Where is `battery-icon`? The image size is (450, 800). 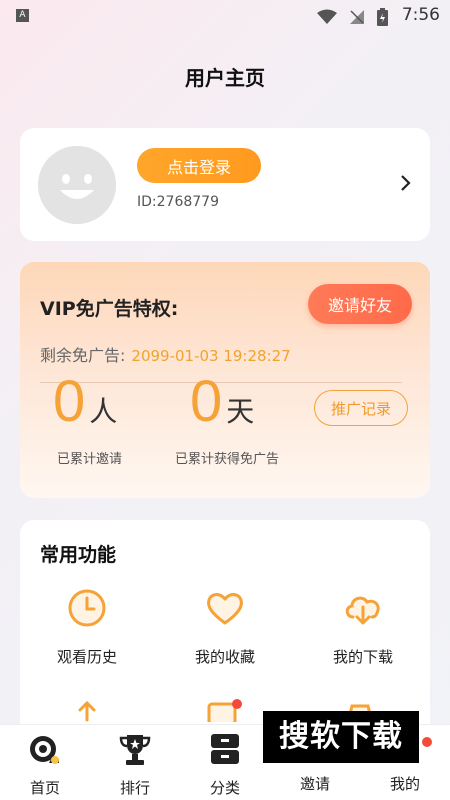
battery-icon is located at coordinates (382, 17).